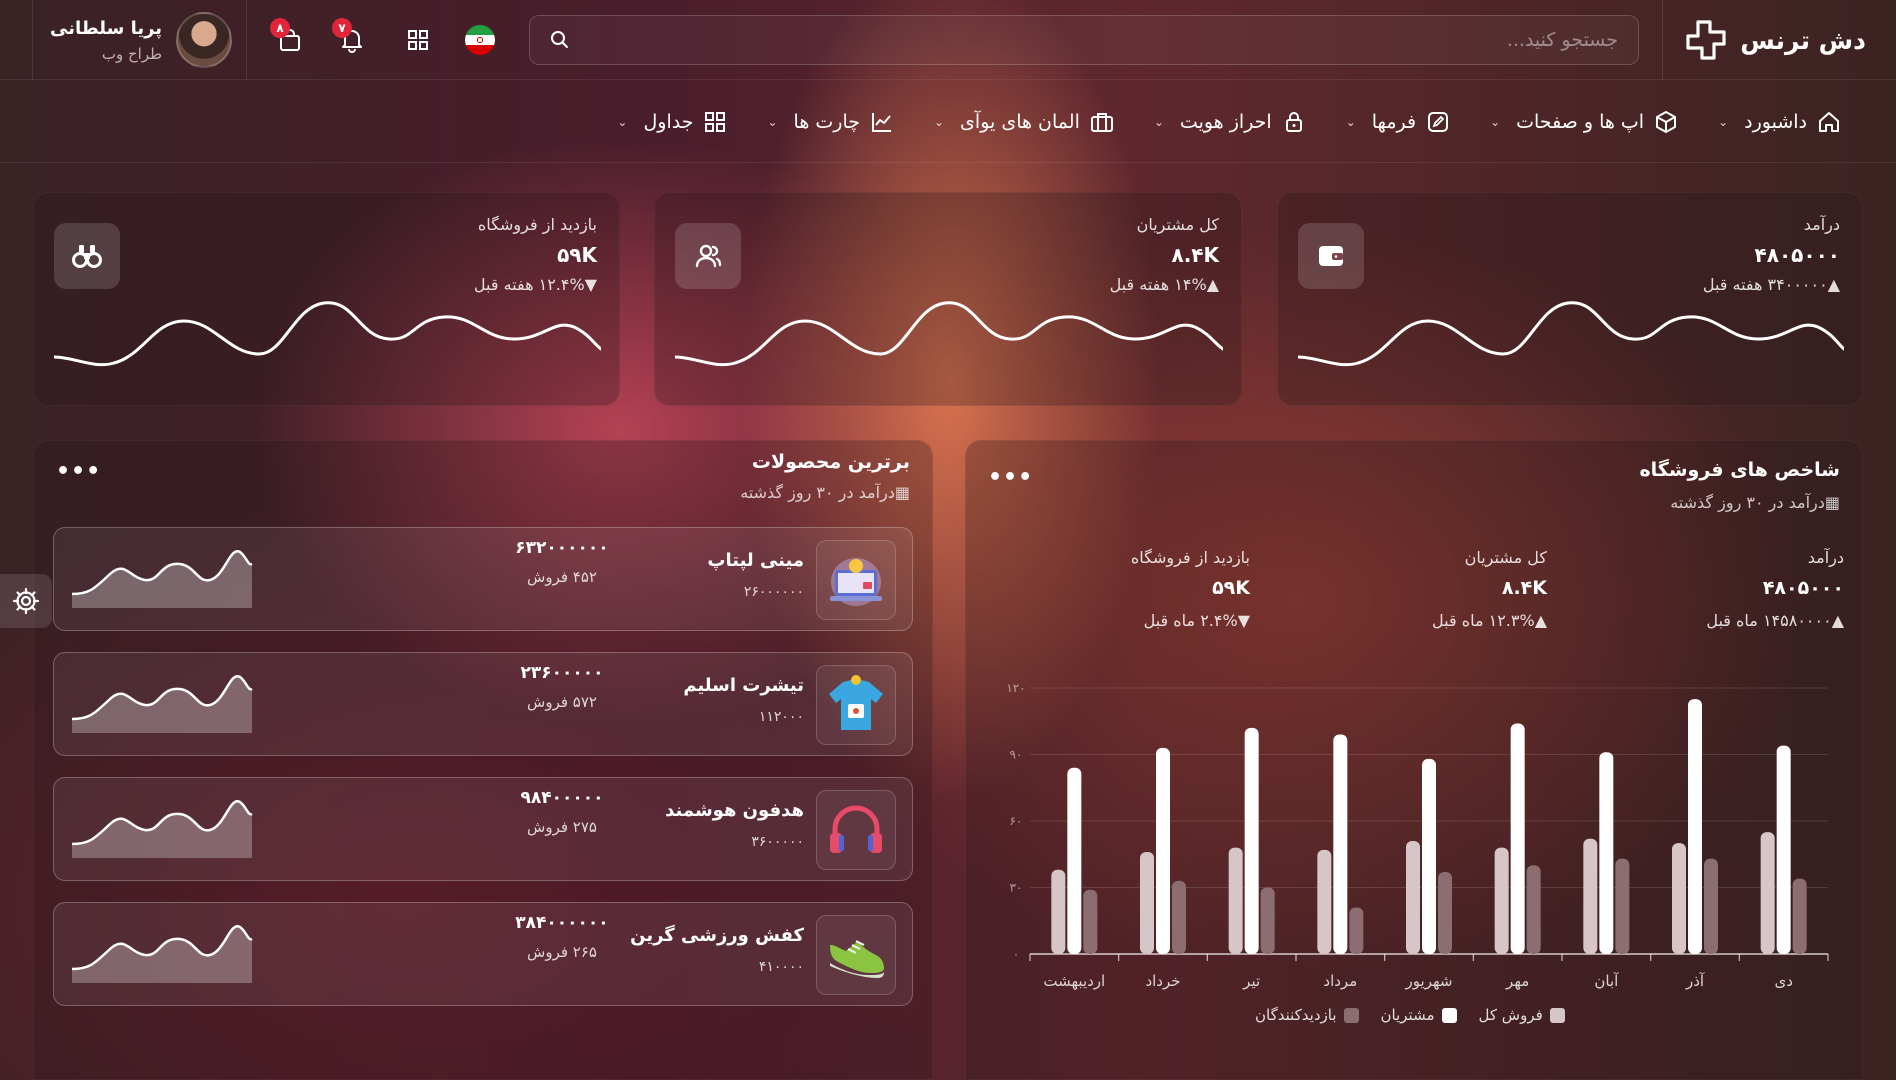 The width and height of the screenshot is (1896, 1080). What do you see at coordinates (1821, 224) in the screenshot?
I see `stat-label: درآمد` at bounding box center [1821, 224].